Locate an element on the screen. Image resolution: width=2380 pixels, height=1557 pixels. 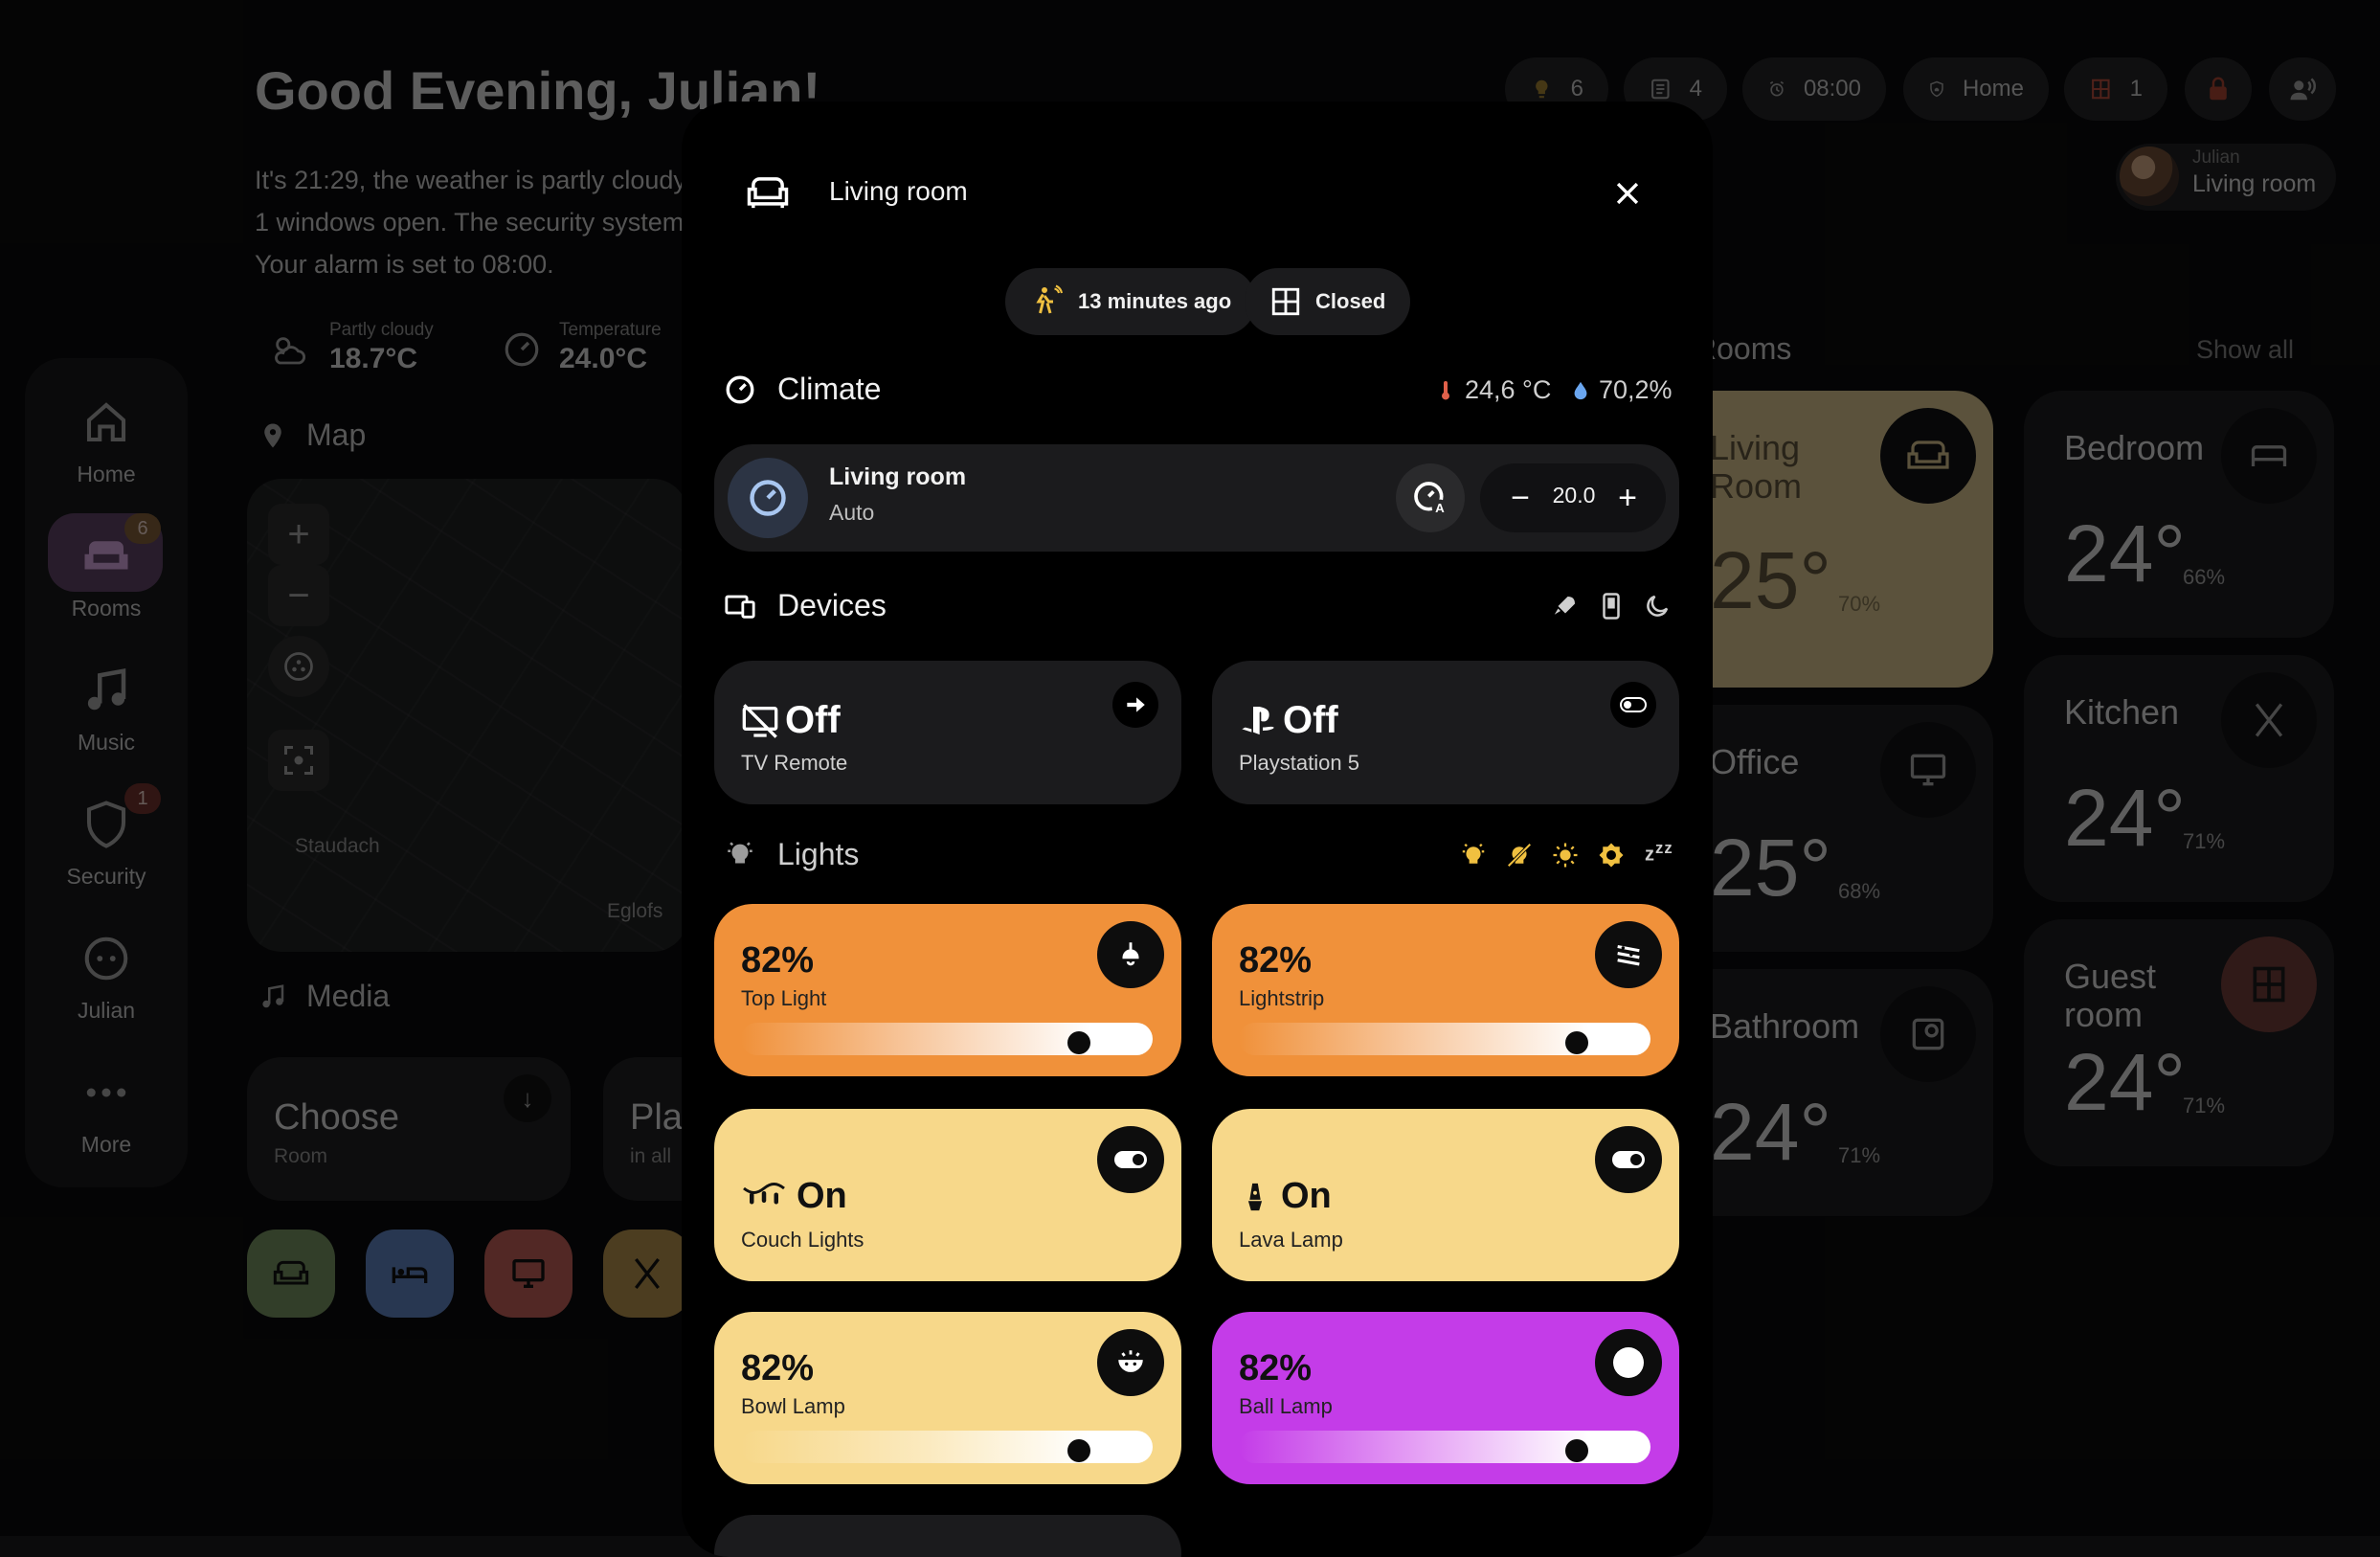
moon-icon is located at coordinates (1658, 606).